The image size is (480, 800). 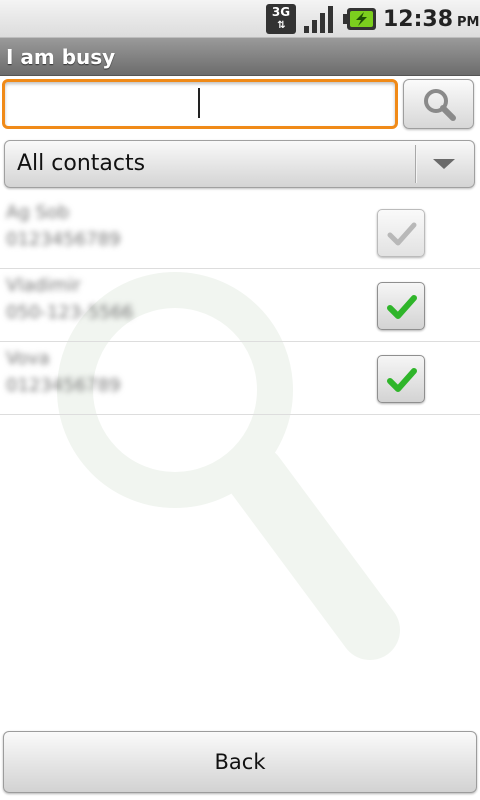 I want to click on page-title: I am busy, so click(x=61, y=57).